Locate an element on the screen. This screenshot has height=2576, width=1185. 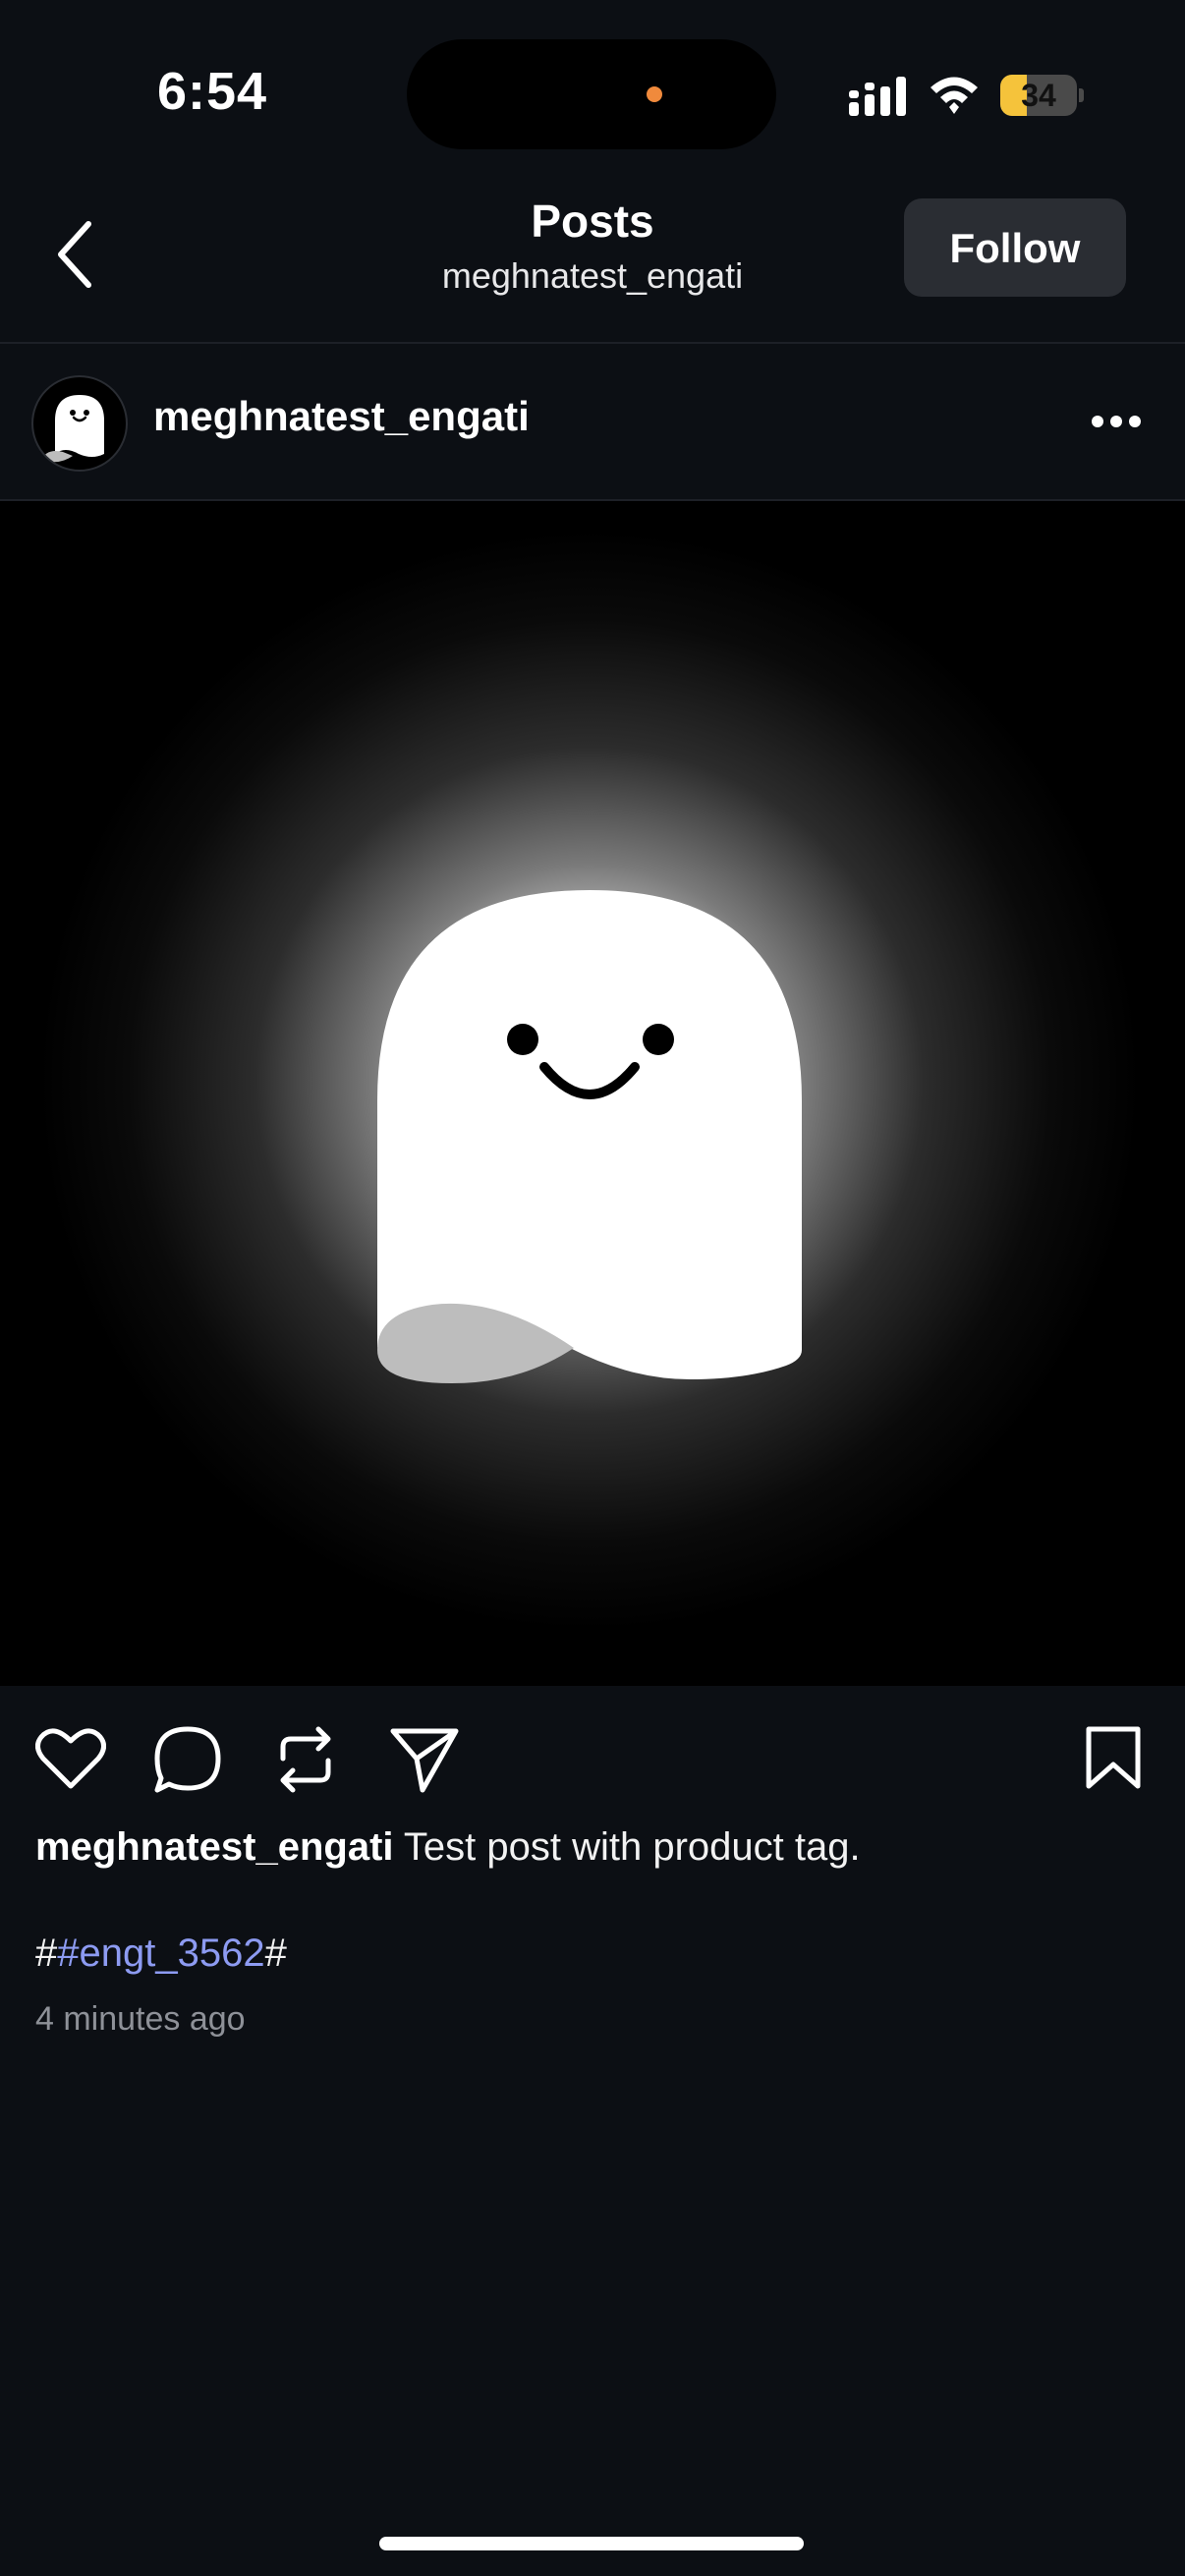
battery-icon: 34 is located at coordinates (1038, 95).